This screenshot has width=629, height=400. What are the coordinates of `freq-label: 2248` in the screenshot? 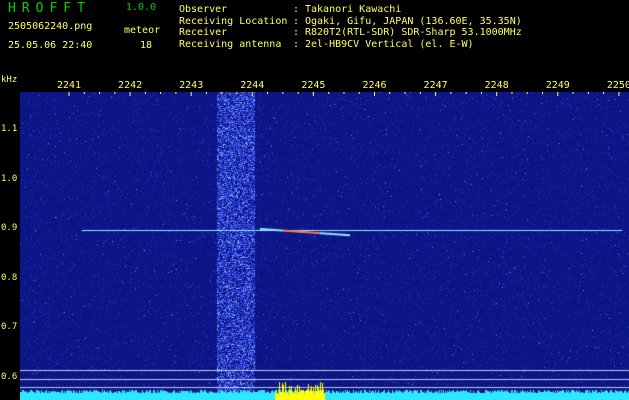 It's located at (496, 85).